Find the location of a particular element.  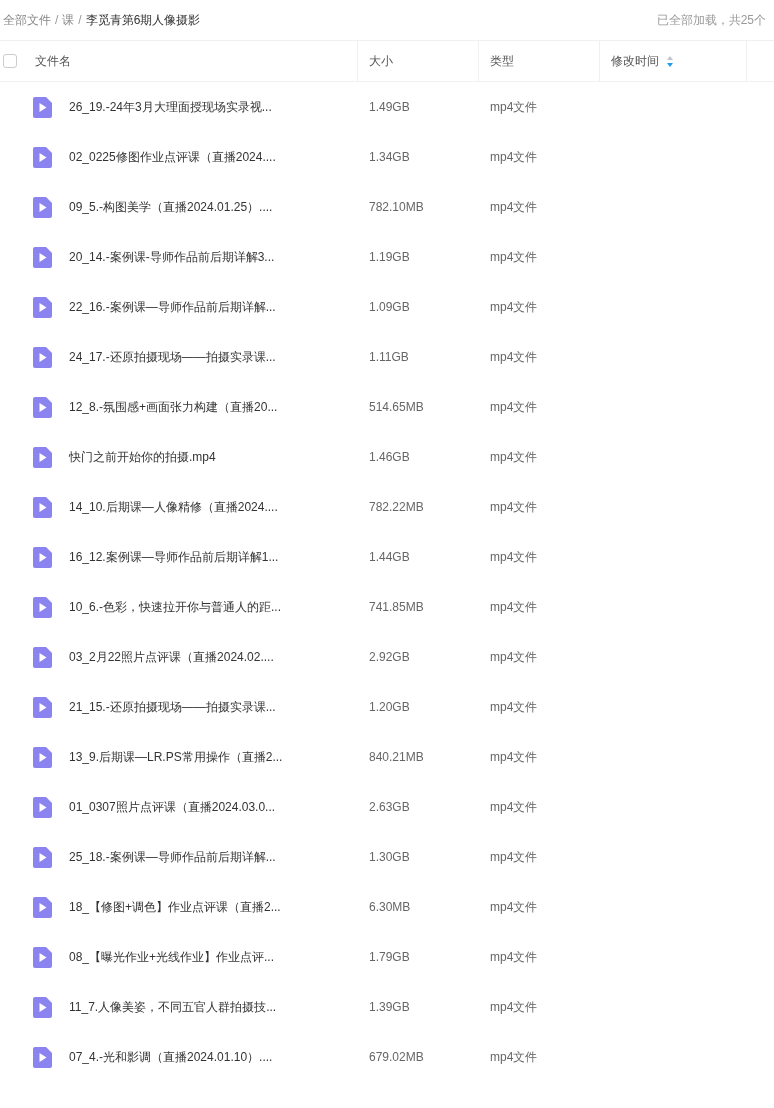

file-size: 1.34GB is located at coordinates (389, 157).